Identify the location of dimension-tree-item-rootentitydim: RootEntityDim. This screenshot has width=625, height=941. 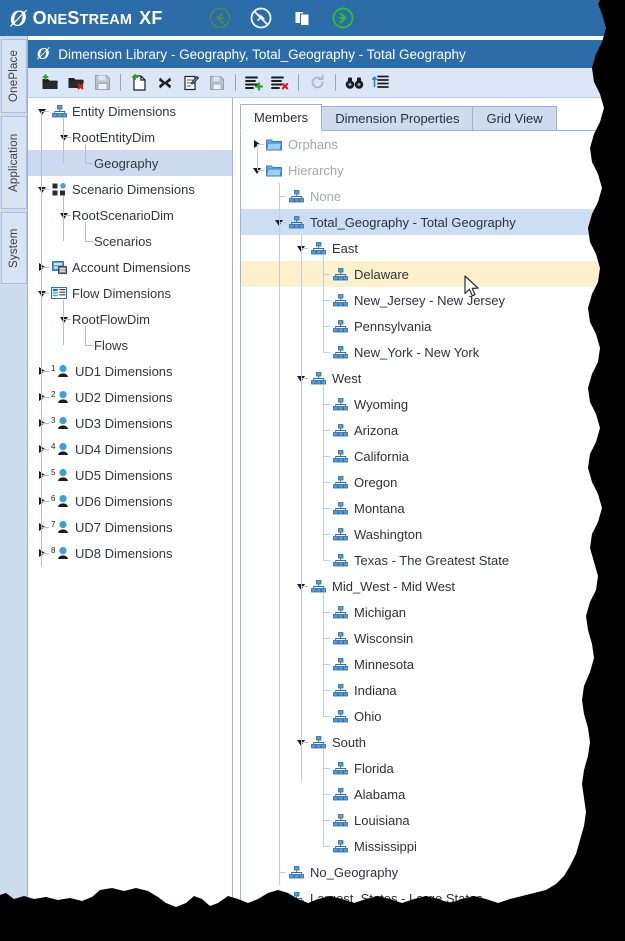
(130, 137).